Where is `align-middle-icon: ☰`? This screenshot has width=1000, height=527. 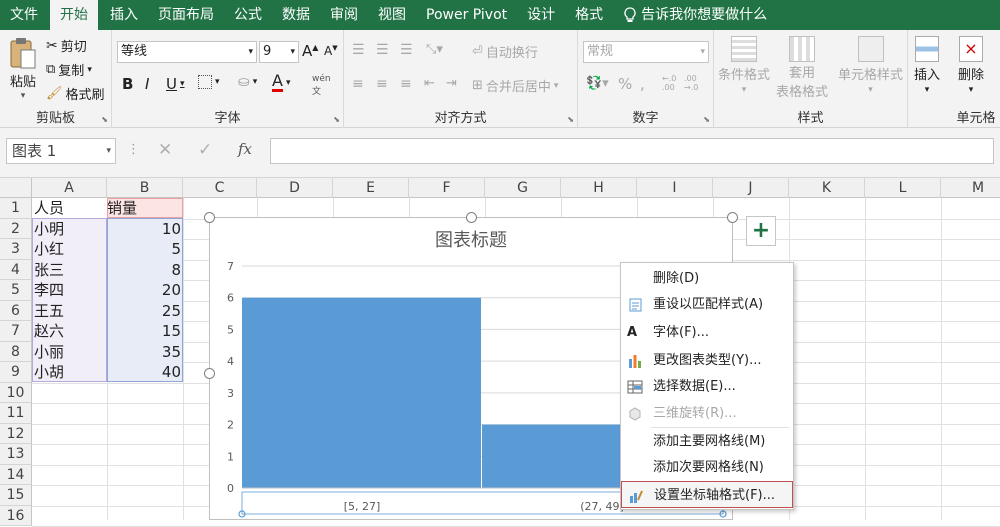
align-middle-icon: ☰ is located at coordinates (382, 50).